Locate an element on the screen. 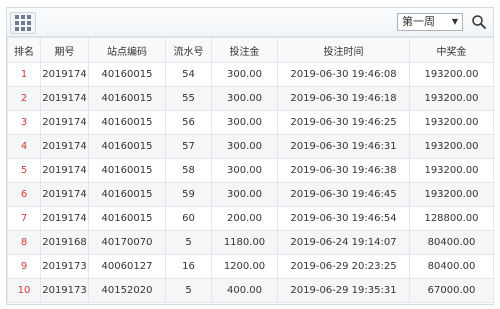 This screenshot has height=309, width=500. cell-serial: 56 is located at coordinates (188, 122).